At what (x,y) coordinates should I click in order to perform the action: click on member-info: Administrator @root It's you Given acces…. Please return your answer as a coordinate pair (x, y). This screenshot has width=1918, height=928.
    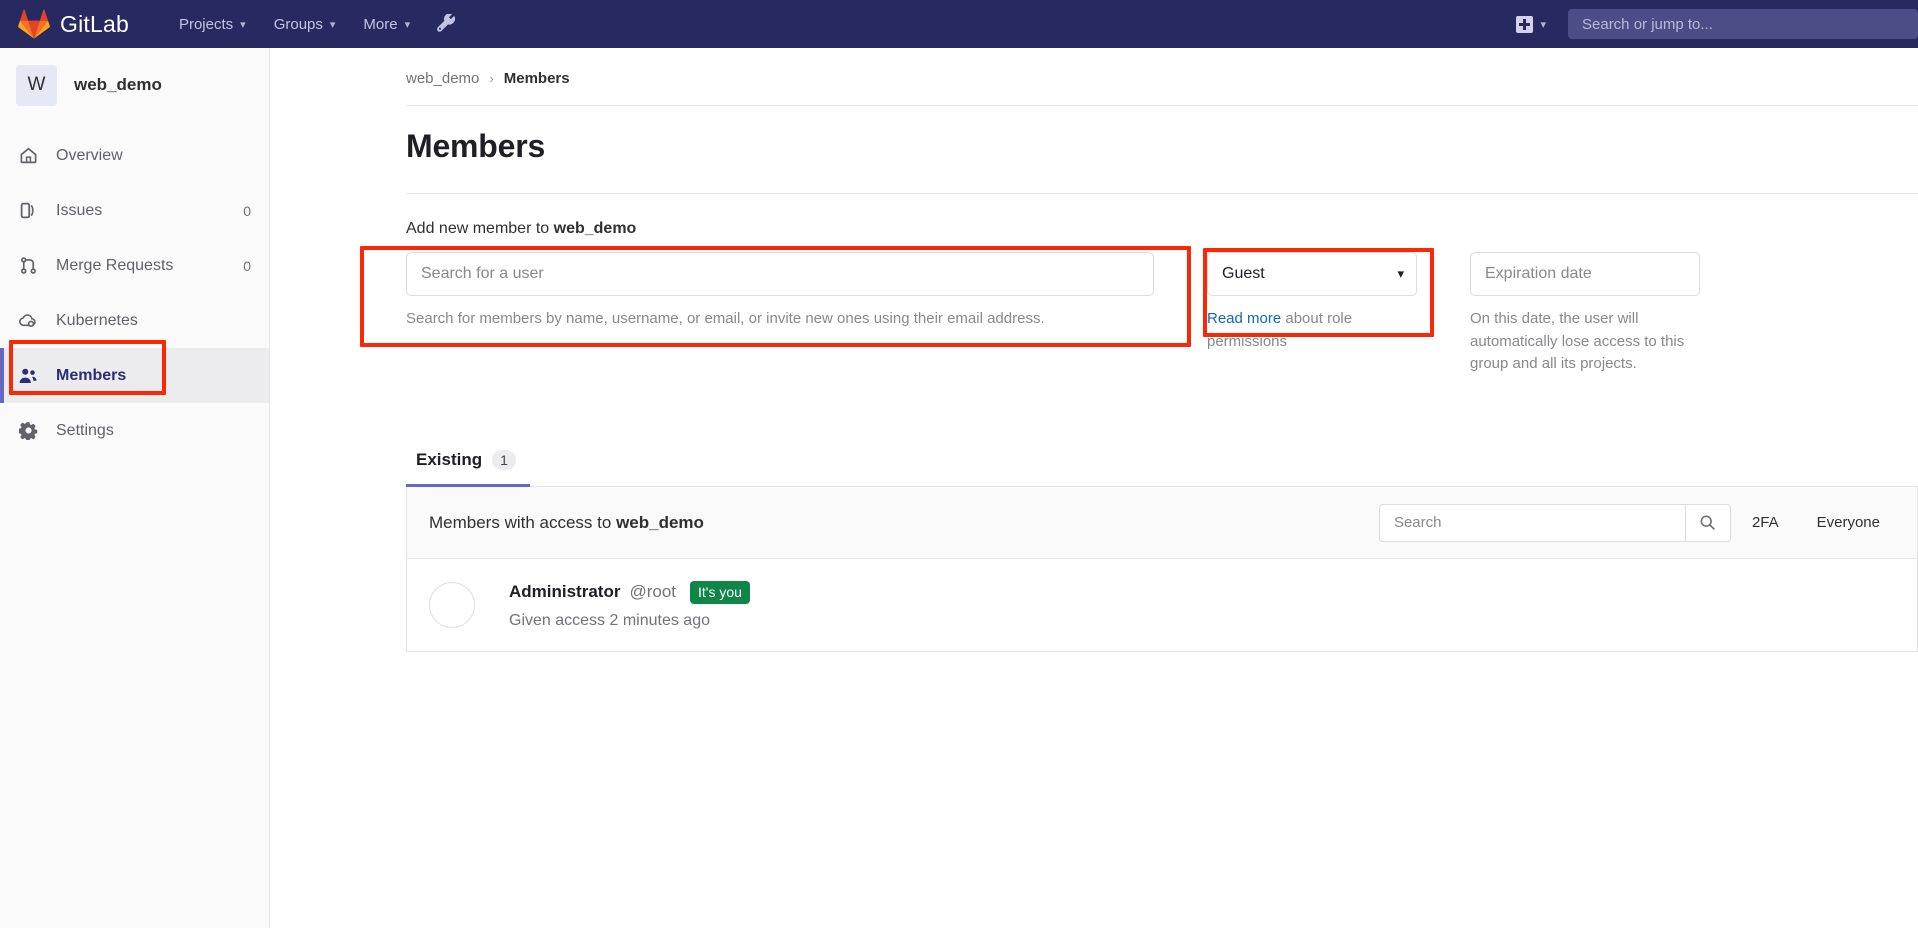
    Looking at the image, I should click on (629, 605).